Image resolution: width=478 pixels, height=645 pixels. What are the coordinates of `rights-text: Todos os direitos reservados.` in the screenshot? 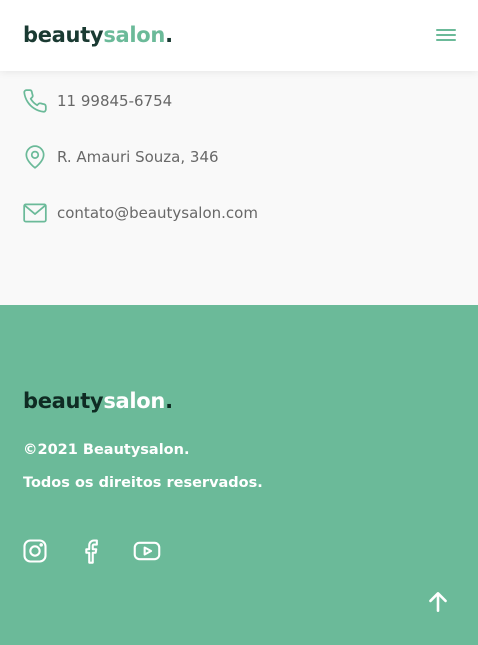 It's located at (143, 483).